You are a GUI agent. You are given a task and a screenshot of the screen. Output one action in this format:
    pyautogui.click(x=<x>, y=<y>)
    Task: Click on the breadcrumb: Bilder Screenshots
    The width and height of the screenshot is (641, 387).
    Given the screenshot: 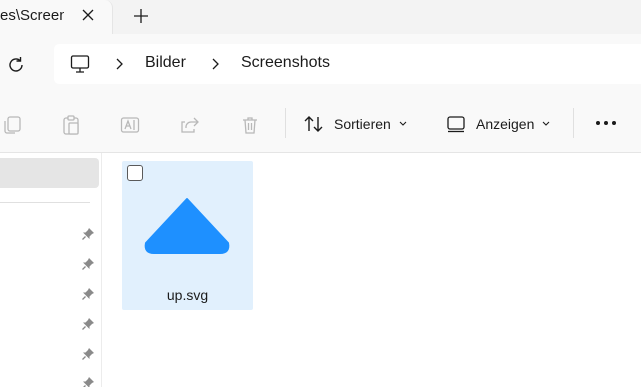 What is the action you would take?
    pyautogui.click(x=347, y=64)
    